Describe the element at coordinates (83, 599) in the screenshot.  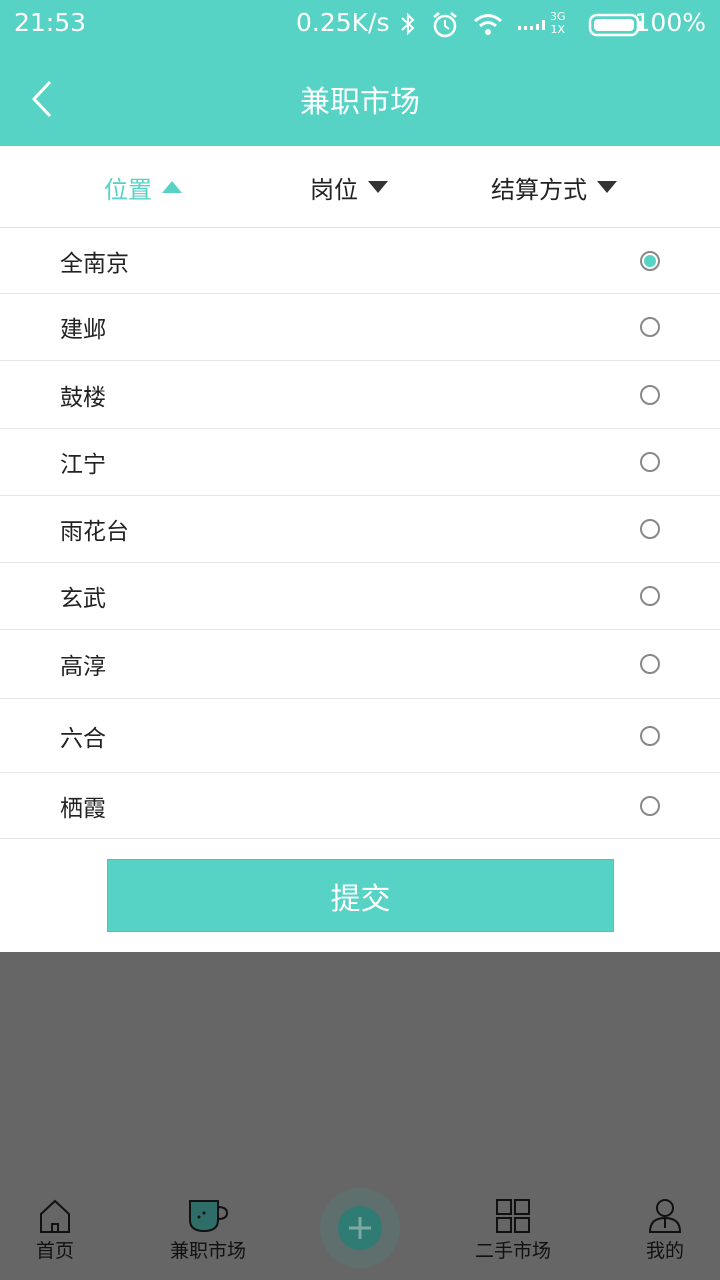
I see `option-label: 玄武` at that location.